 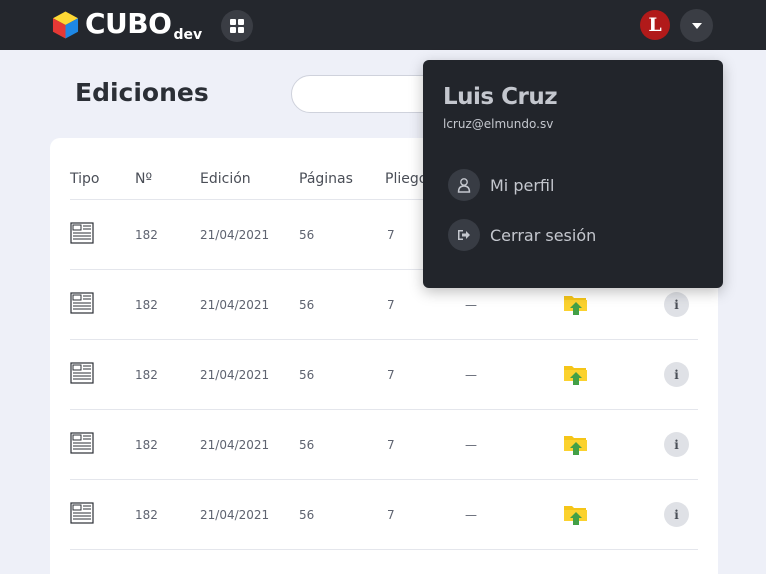 I want to click on column-header-edicion: Edición, so click(x=225, y=179).